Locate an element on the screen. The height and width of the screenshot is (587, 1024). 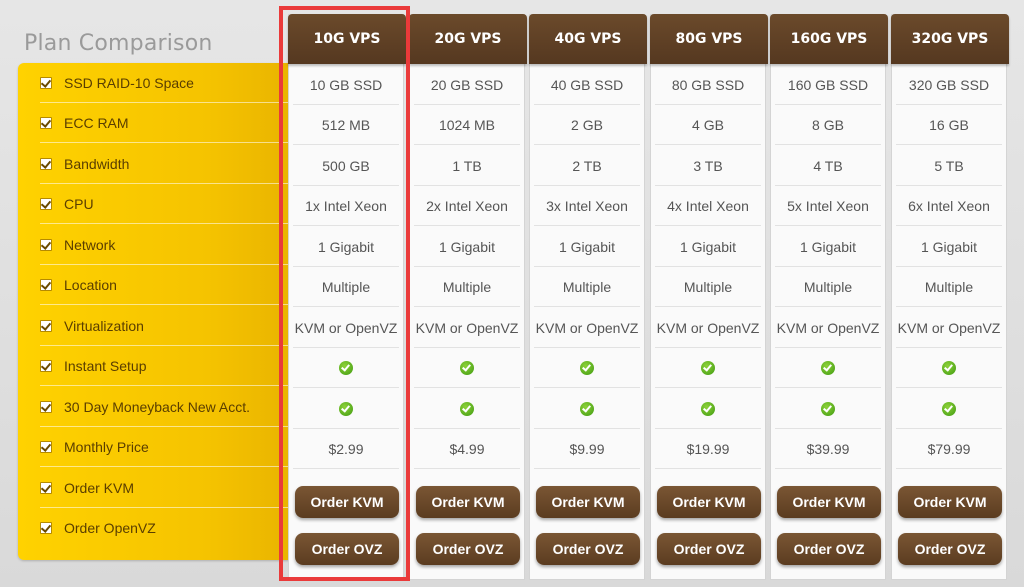
plan-cell-cpu: 2x Intel Xeon is located at coordinates (467, 206).